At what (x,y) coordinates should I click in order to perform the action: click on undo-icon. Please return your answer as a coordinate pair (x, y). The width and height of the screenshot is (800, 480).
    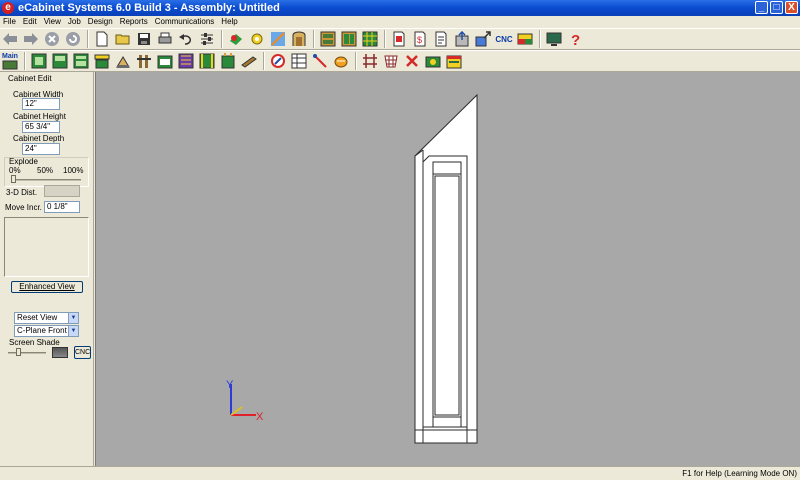
    Looking at the image, I should click on (186, 39).